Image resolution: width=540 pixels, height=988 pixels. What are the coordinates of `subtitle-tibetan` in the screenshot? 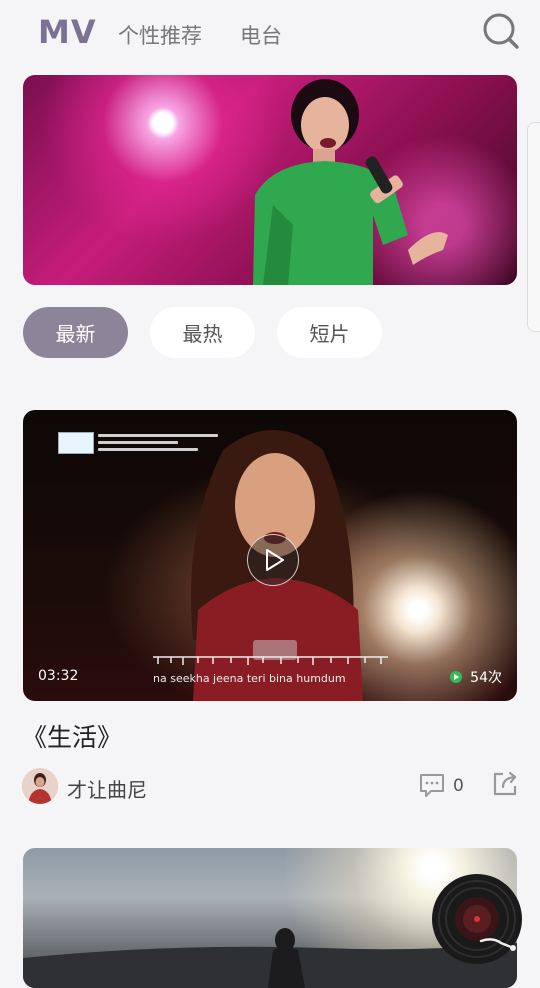 It's located at (270, 660).